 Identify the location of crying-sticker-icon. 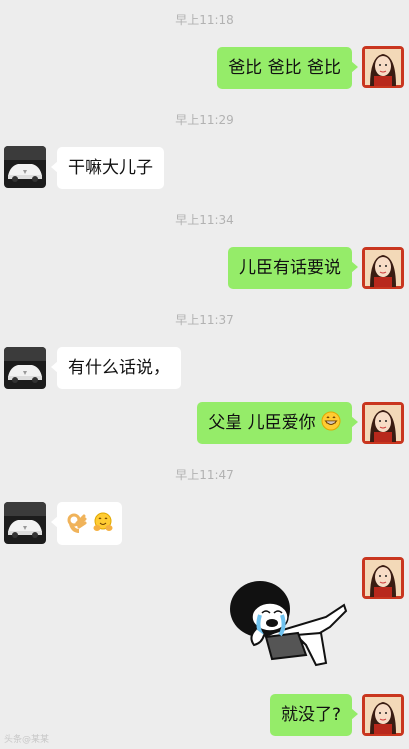
(289, 624).